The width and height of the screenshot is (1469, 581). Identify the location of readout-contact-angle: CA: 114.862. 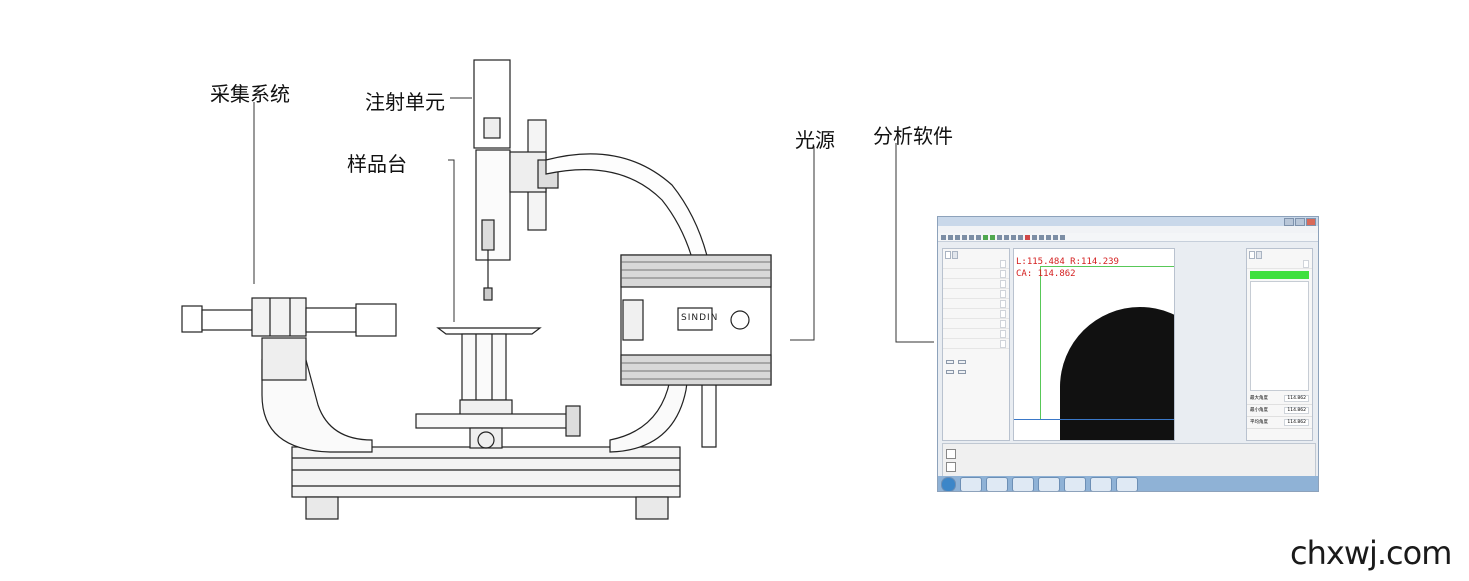
(1046, 274).